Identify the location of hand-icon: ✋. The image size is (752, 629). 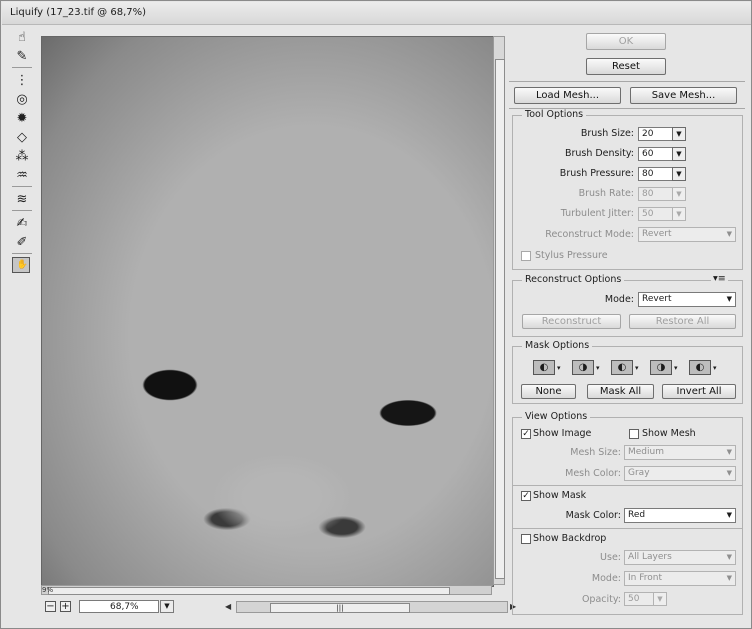
(21, 265).